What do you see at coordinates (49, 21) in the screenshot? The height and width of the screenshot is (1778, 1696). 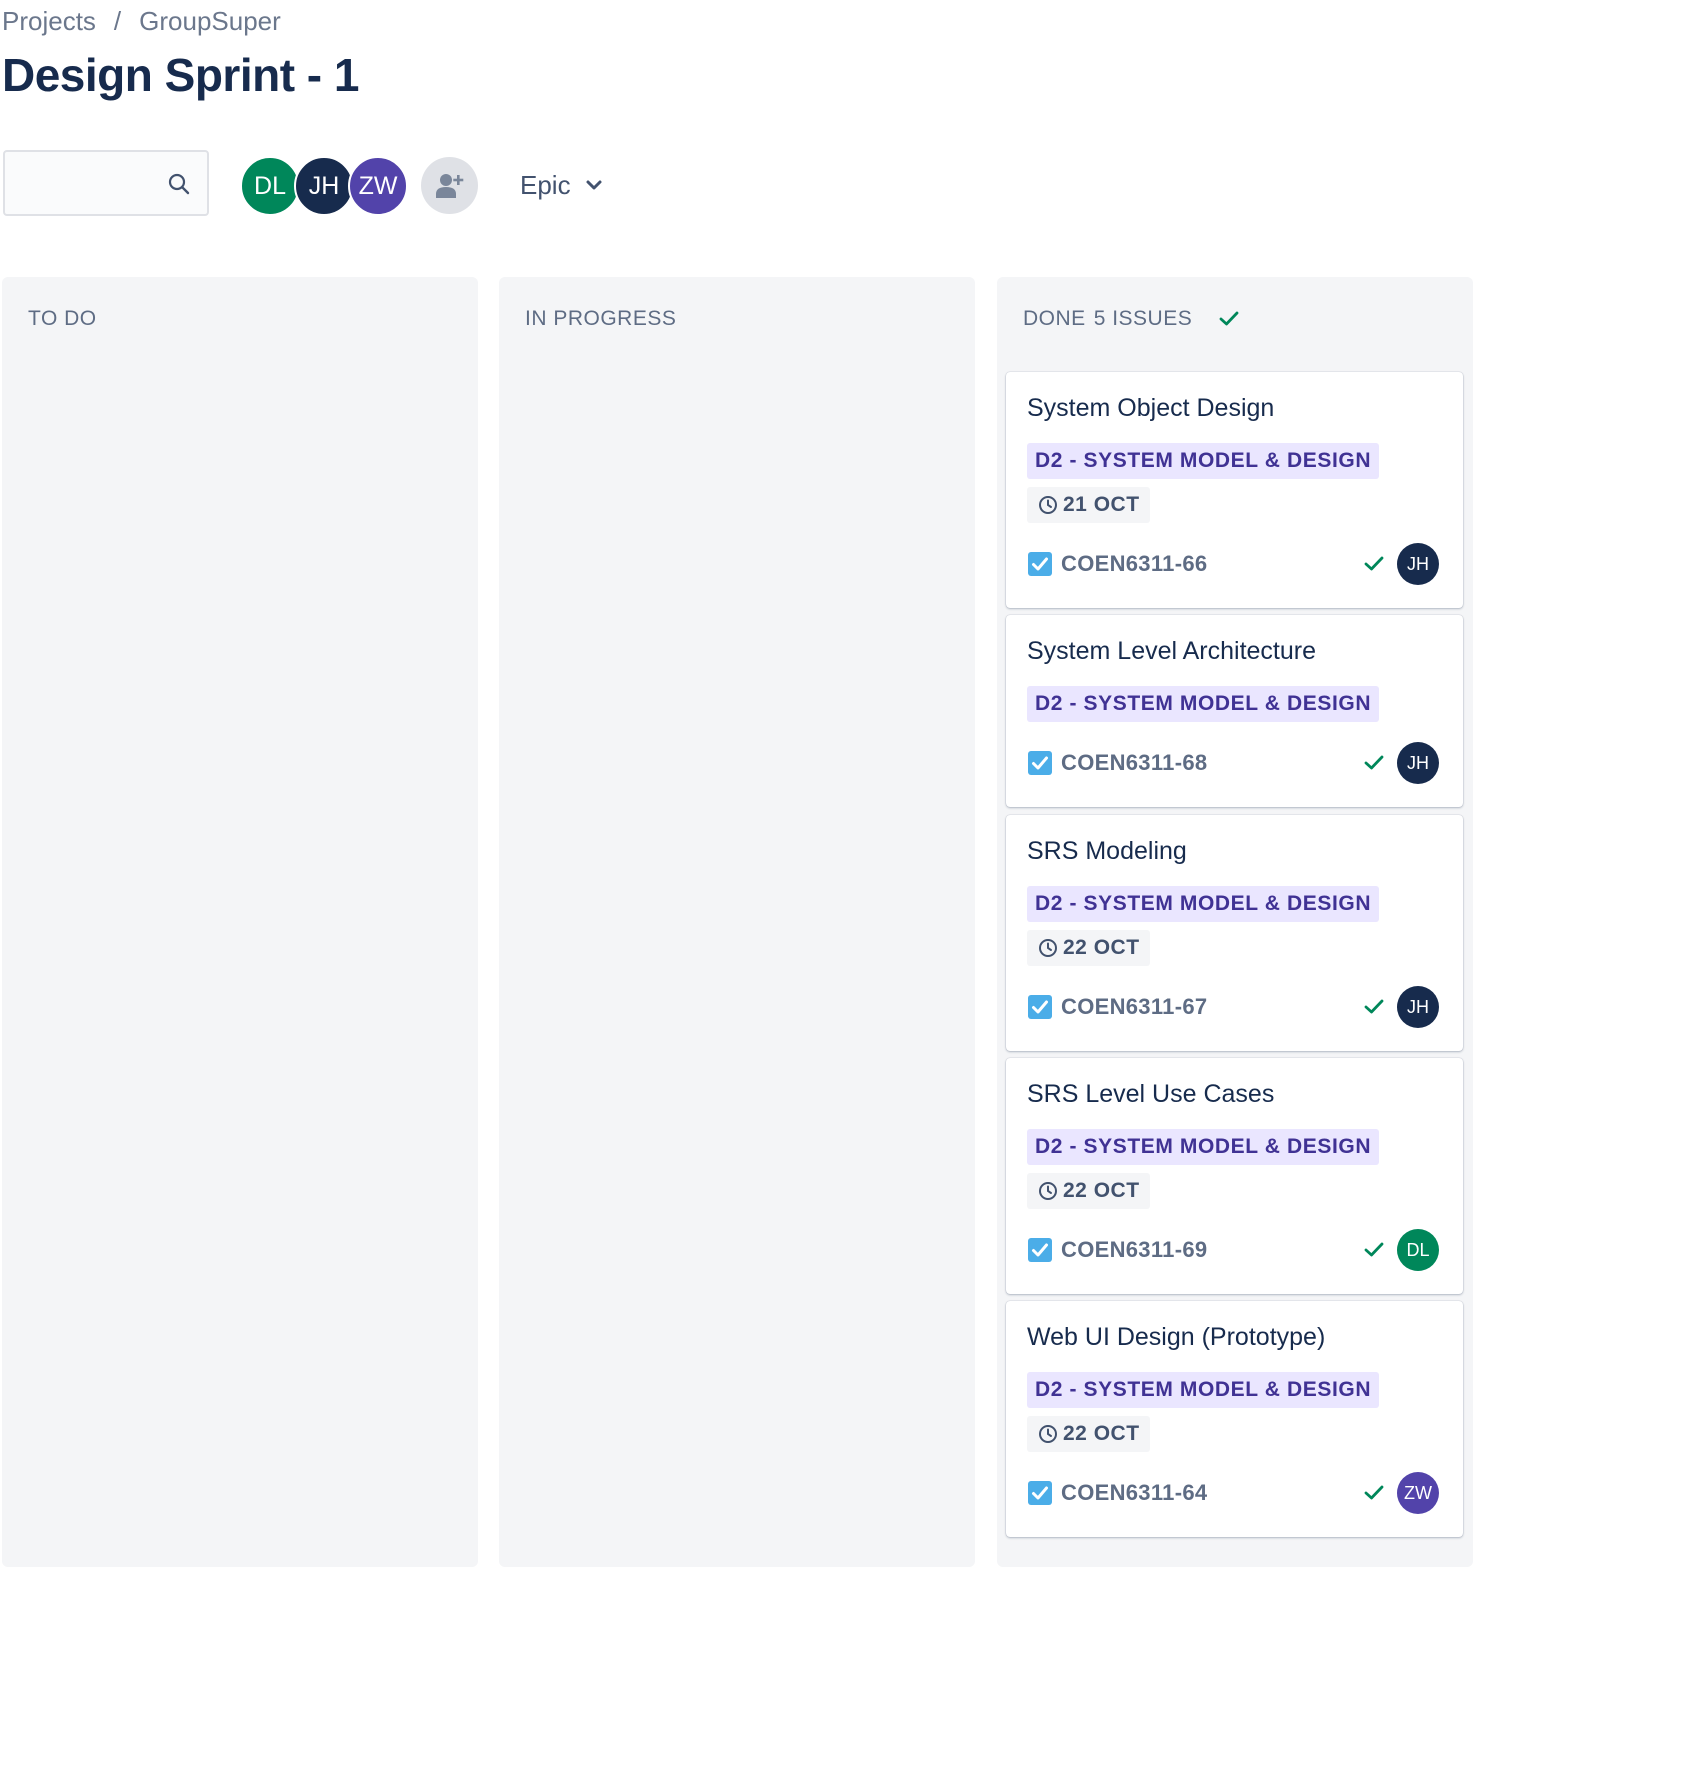 I see `breadcrumb-projects: Projects` at bounding box center [49, 21].